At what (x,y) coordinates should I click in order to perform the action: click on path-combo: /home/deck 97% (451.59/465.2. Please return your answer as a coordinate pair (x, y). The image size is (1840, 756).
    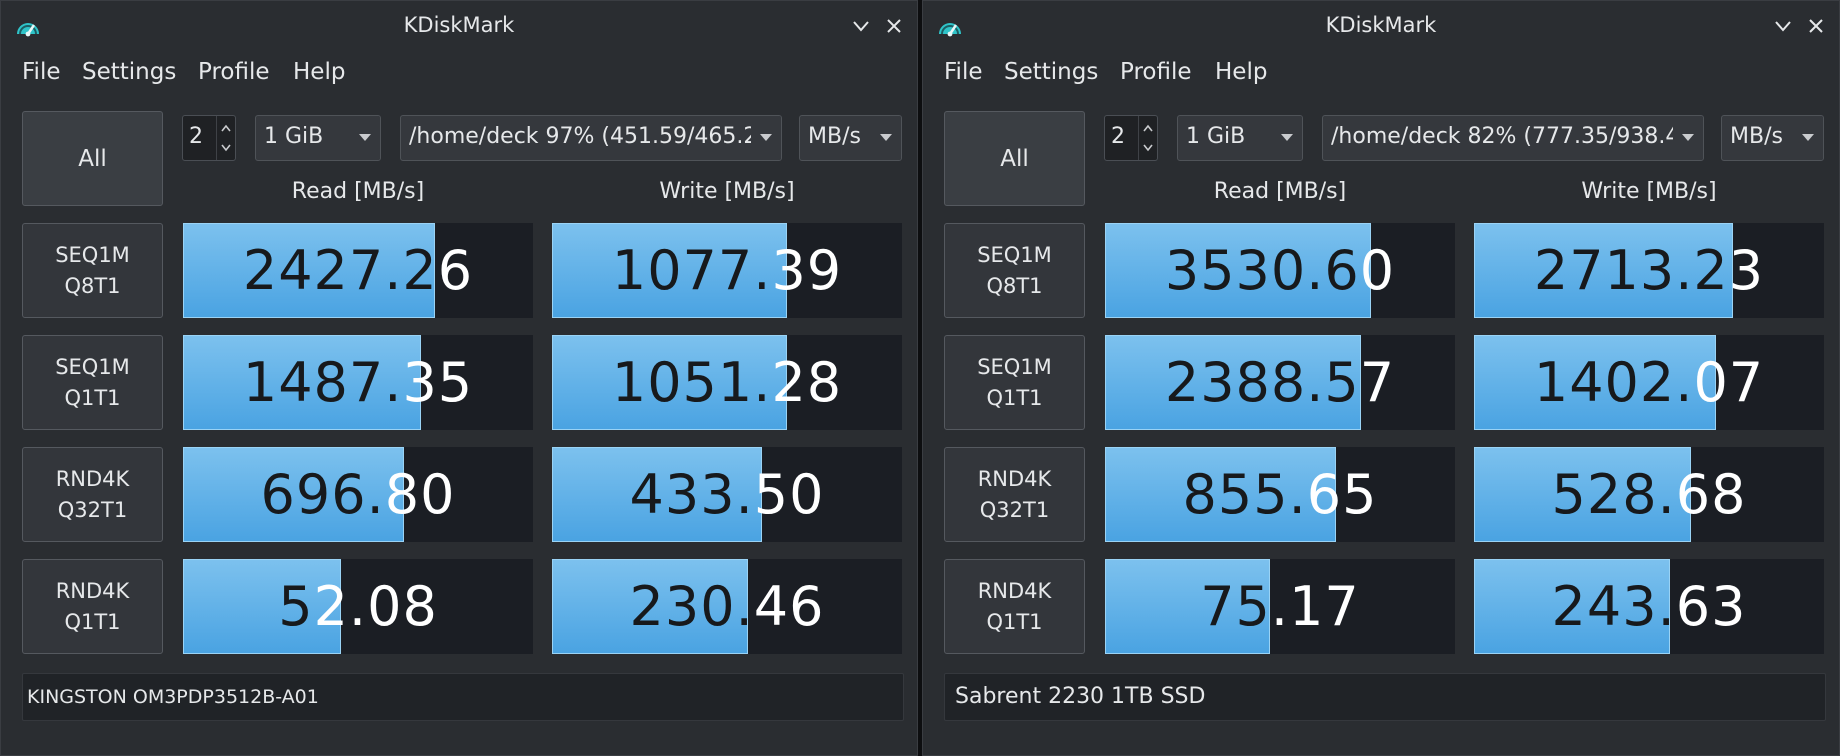
    Looking at the image, I should click on (591, 138).